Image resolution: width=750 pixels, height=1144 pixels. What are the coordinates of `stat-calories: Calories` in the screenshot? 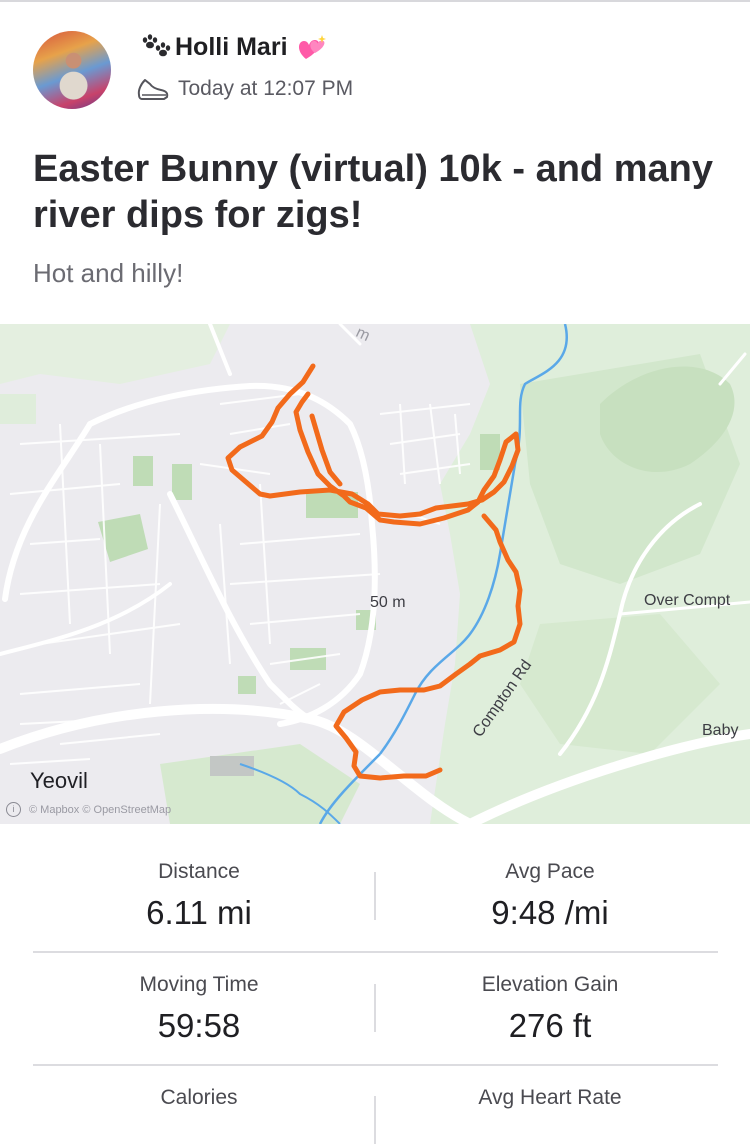 It's located at (199, 1098).